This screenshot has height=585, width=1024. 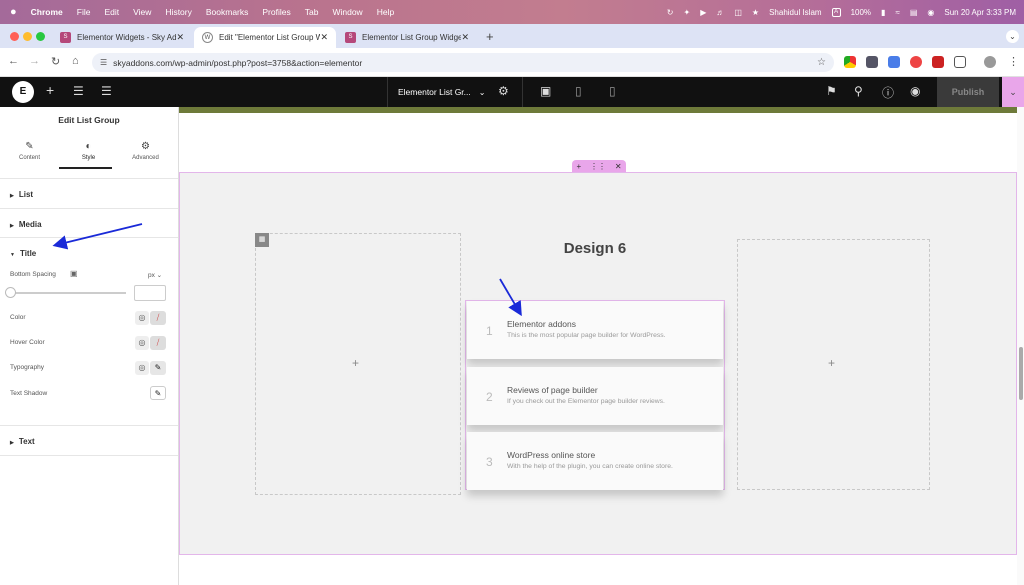 What do you see at coordinates (510, 297) in the screenshot?
I see `annotation-arrow-to-list-item-title` at bounding box center [510, 297].